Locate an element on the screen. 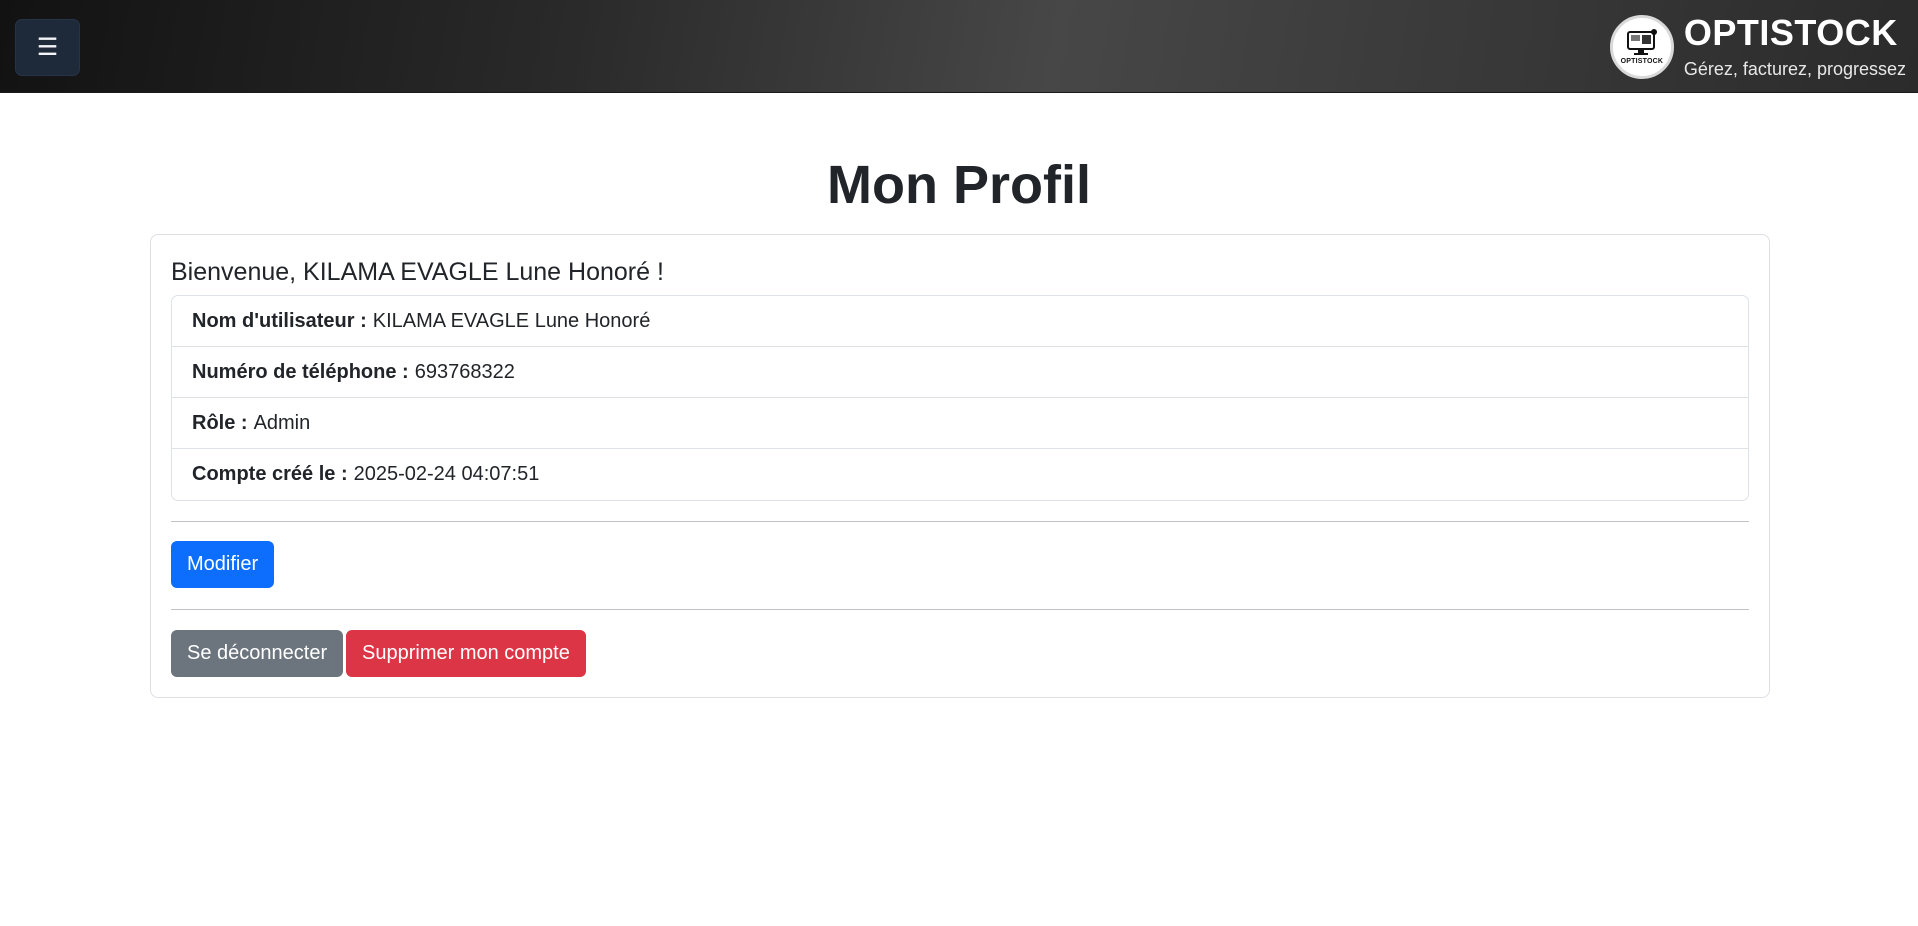  menu-toggle-button: ☰ is located at coordinates (47, 47).